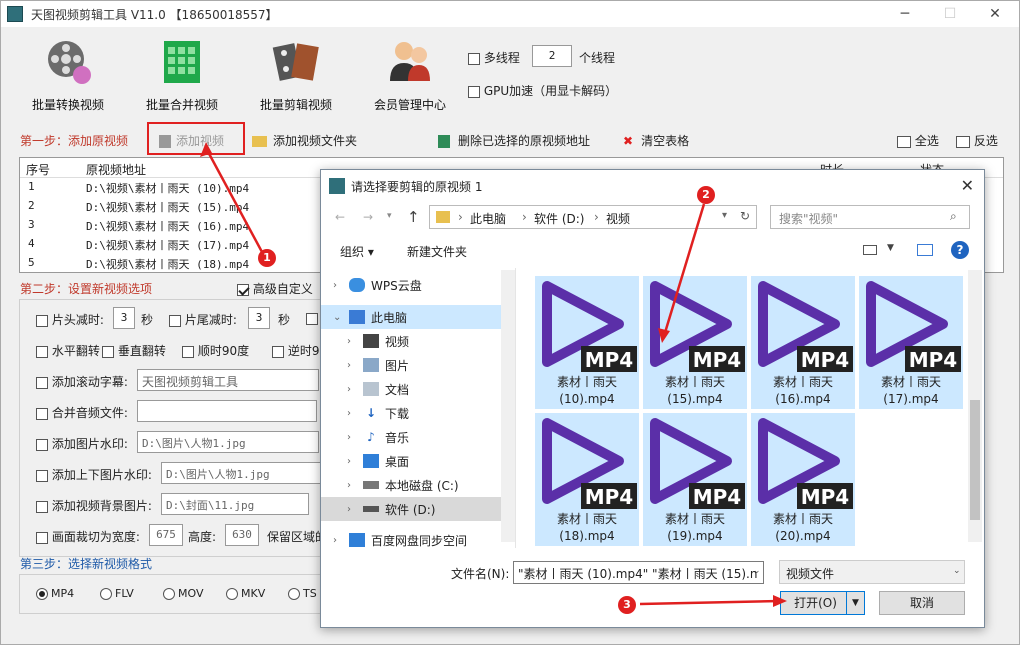  What do you see at coordinates (706, 195) in the screenshot?
I see `callout-2: 2` at bounding box center [706, 195].